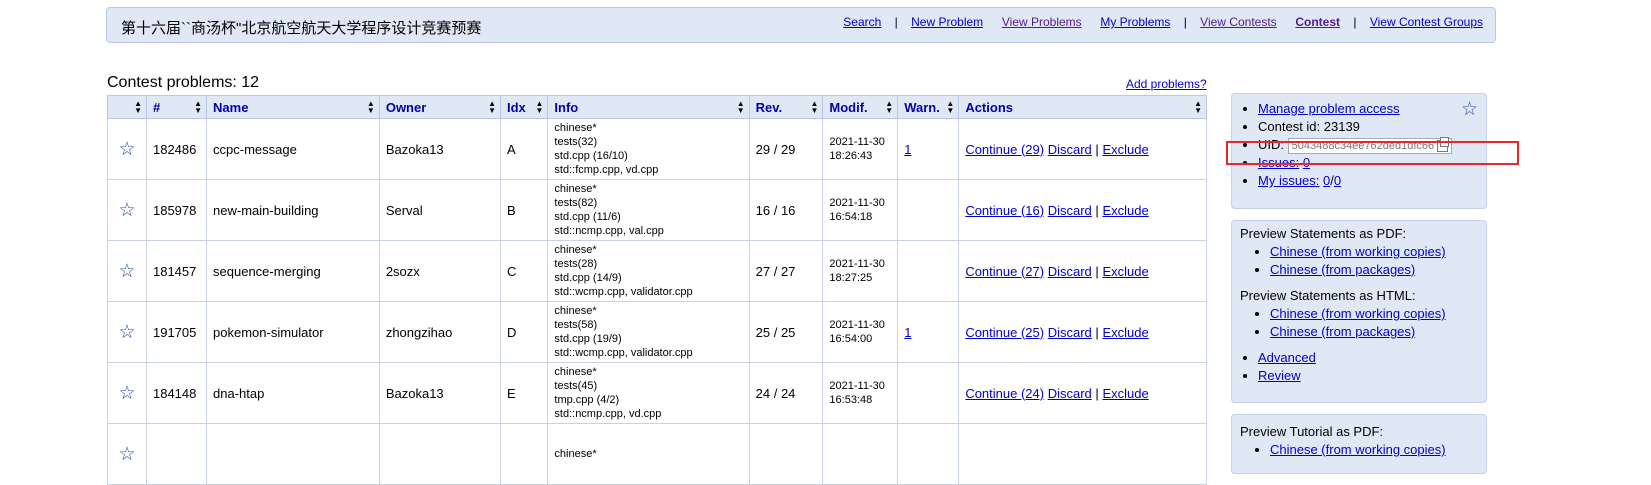  Describe the element at coordinates (587, 217) in the screenshot. I see `info-line: std.cpp (11/6)` at that location.